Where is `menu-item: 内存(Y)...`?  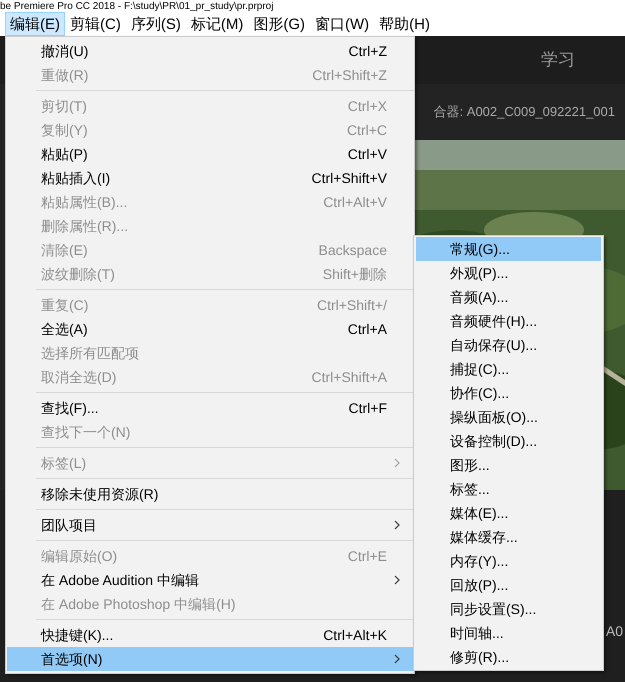
menu-item: 内存(Y)... is located at coordinates (508, 561).